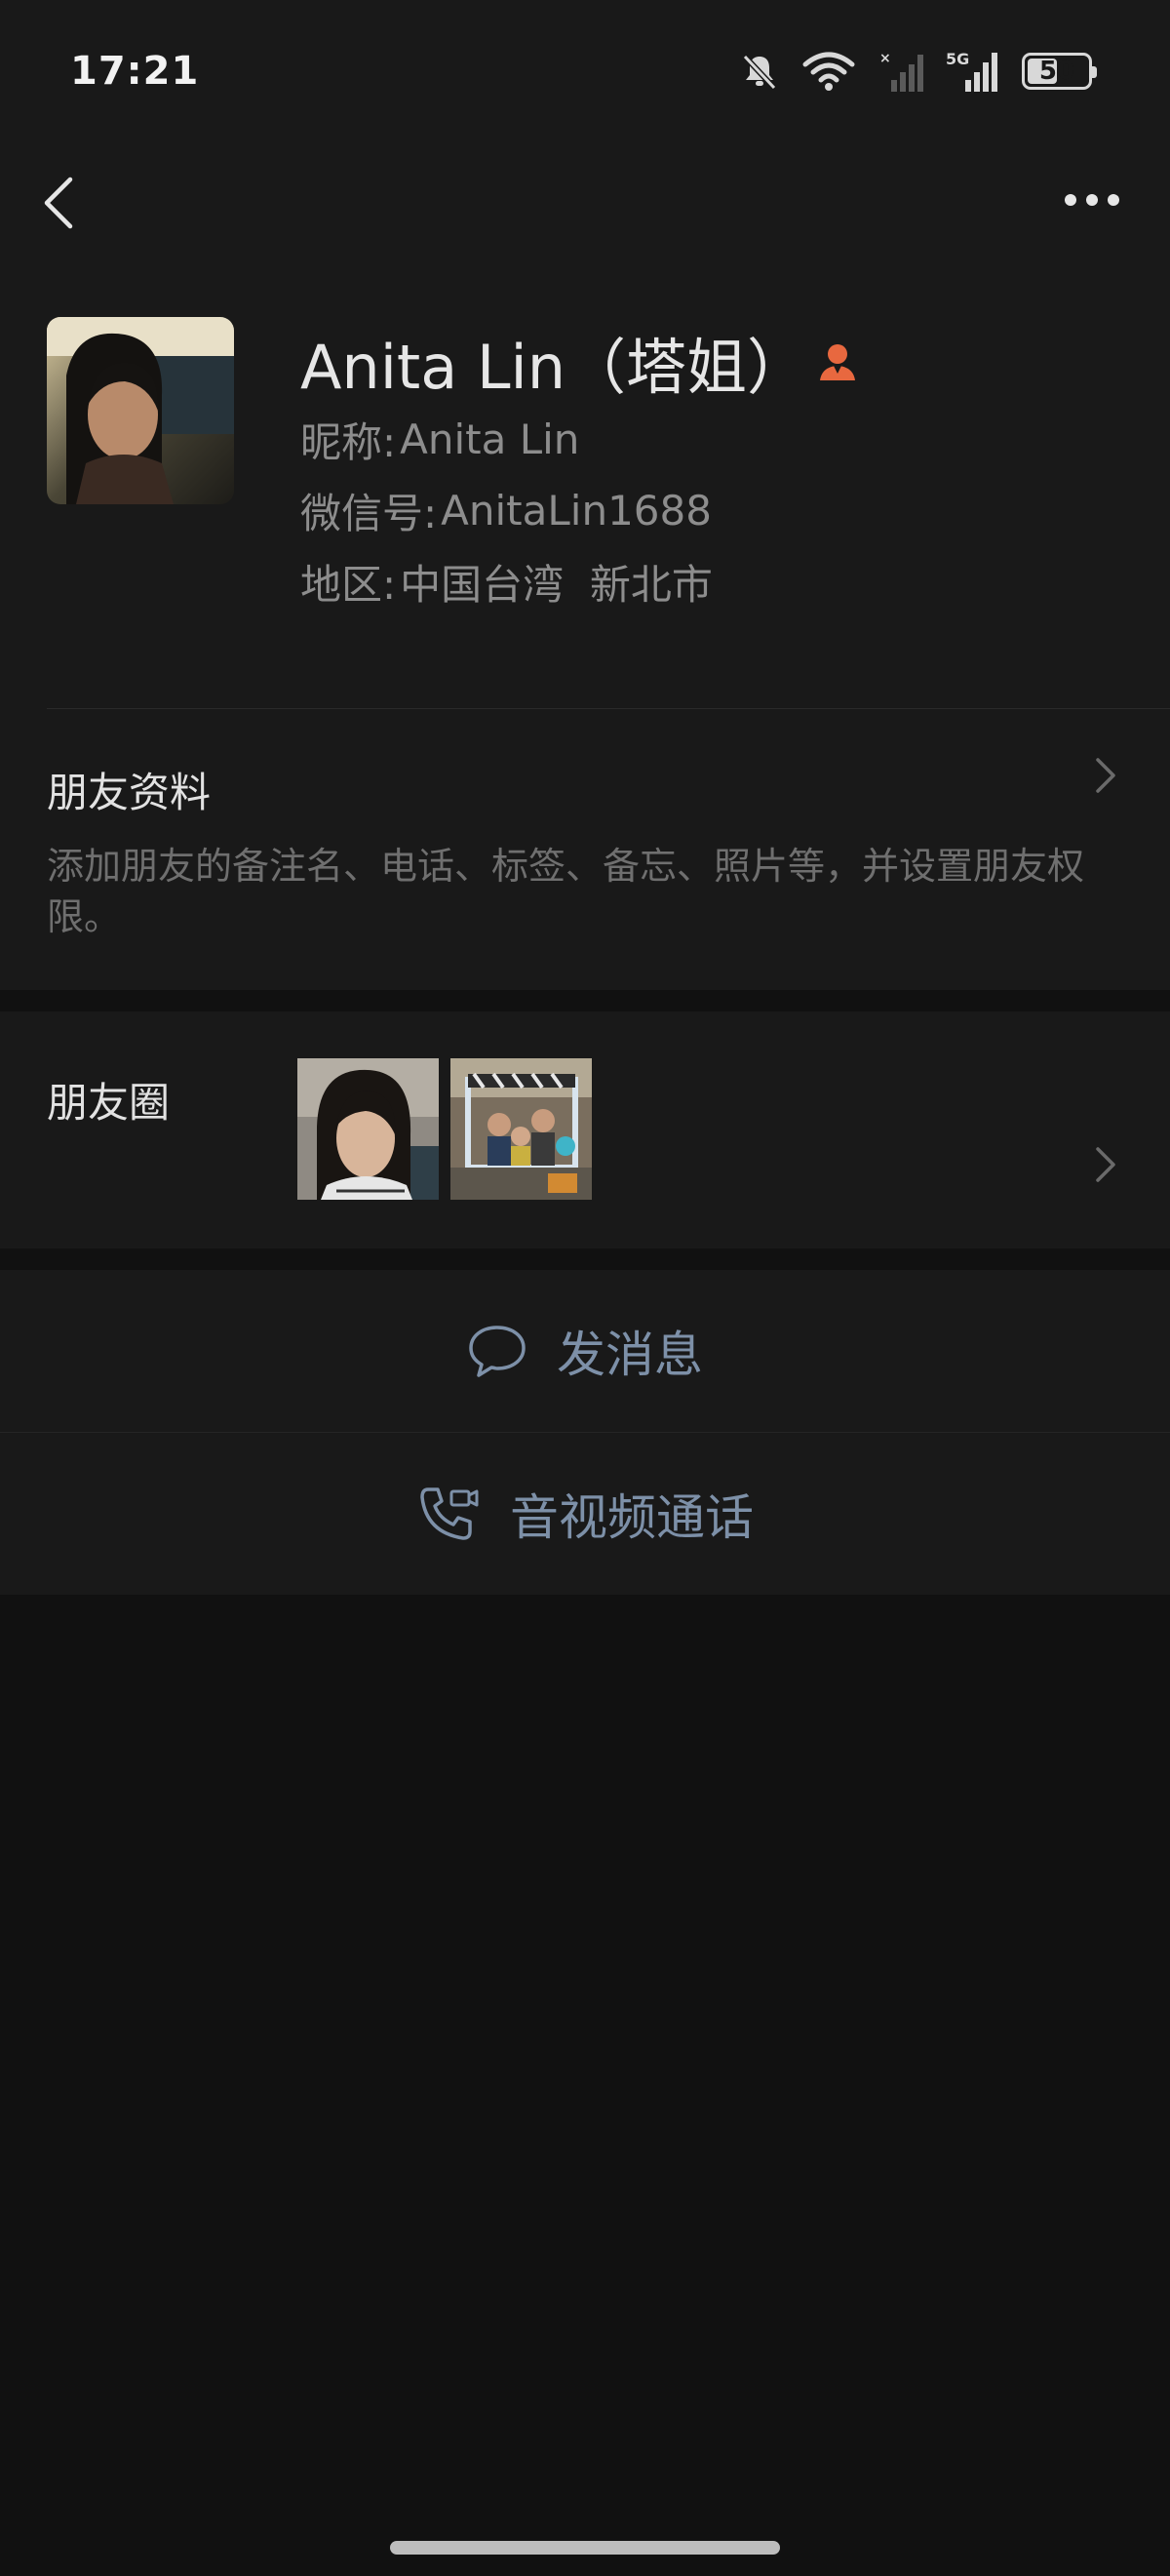 This screenshot has width=1170, height=2576. I want to click on chat-bubble-icon, so click(497, 1351).